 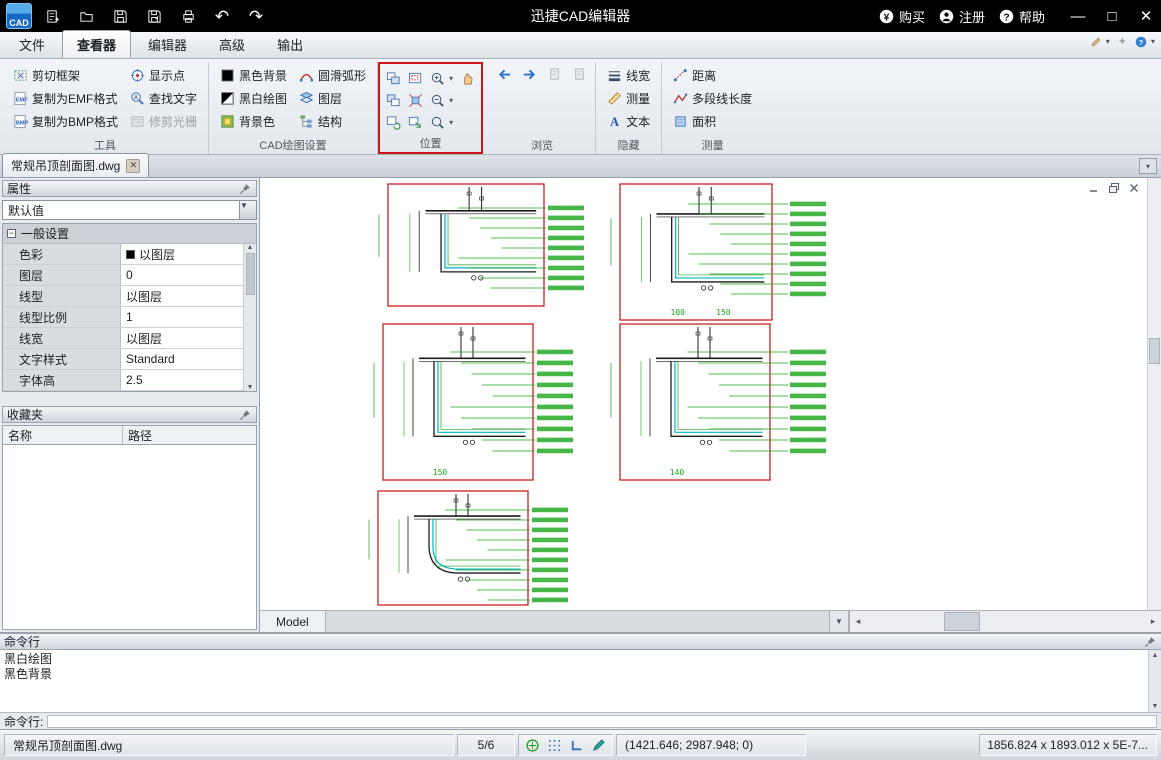 What do you see at coordinates (602, 721) in the screenshot?
I see `command-input` at bounding box center [602, 721].